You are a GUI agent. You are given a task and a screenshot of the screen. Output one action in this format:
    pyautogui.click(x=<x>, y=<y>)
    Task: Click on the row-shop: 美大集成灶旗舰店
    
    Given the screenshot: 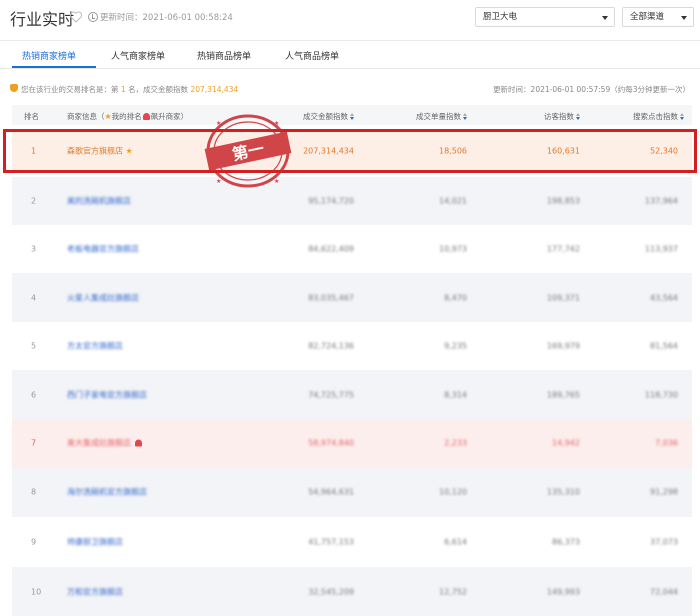 What is the action you would take?
    pyautogui.click(x=105, y=443)
    